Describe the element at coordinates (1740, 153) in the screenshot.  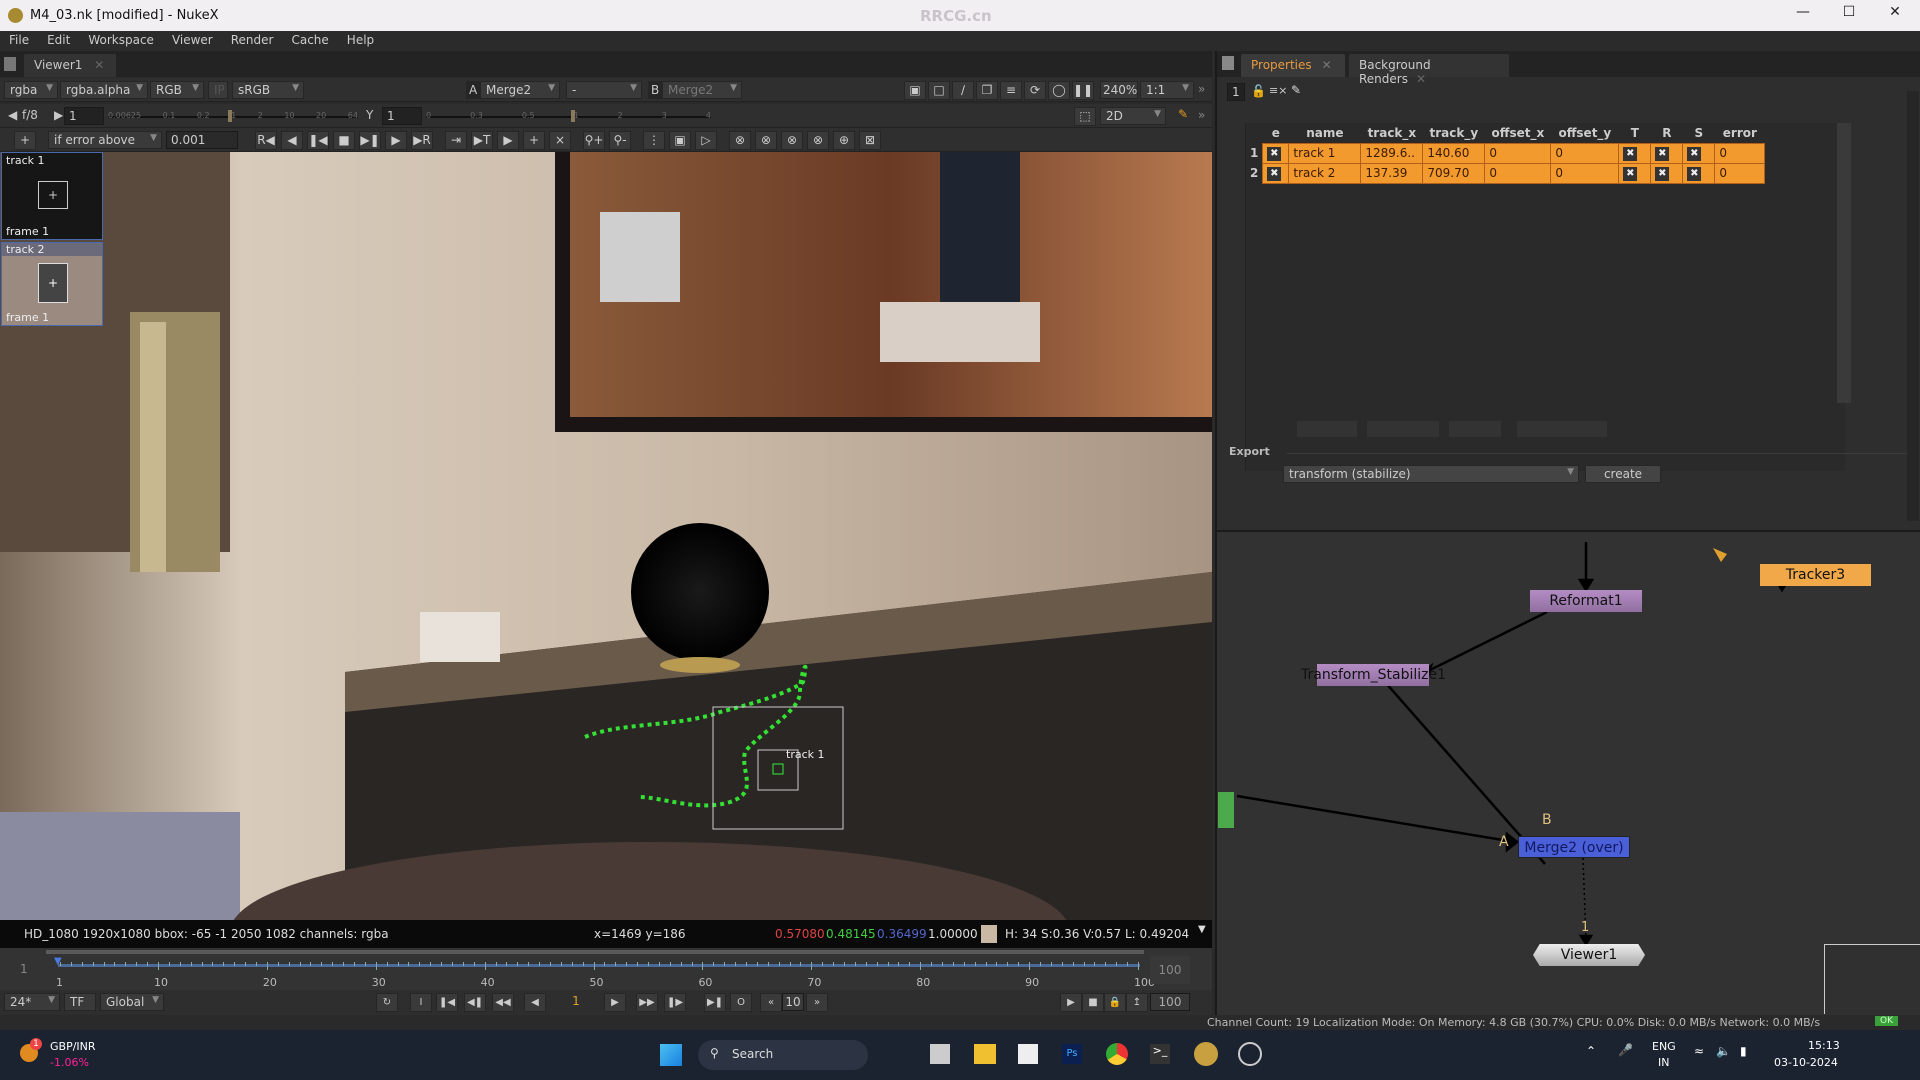
I see `cell-error: 0` at that location.